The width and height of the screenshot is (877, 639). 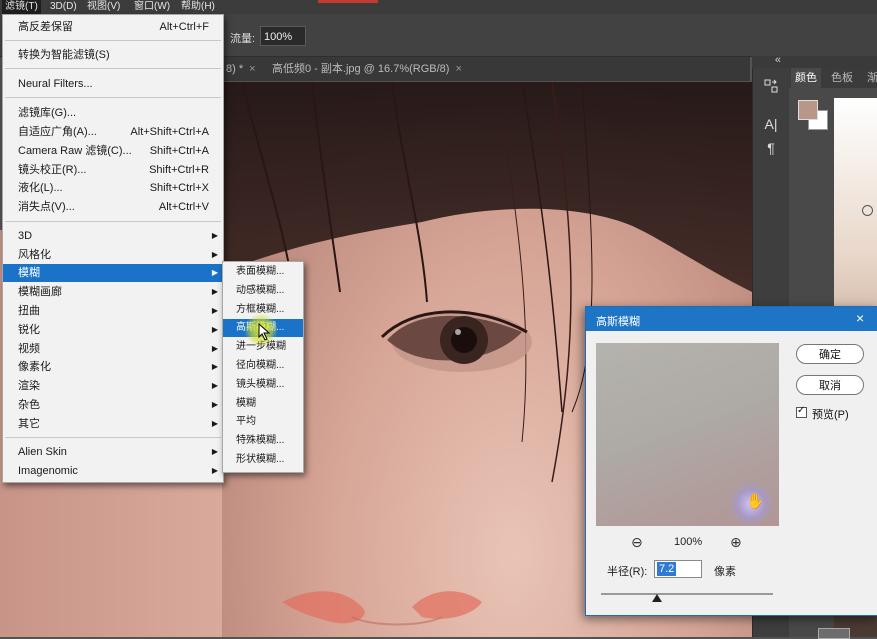 What do you see at coordinates (113, 236) in the screenshot?
I see `menu-item-3d: 3D ▶` at bounding box center [113, 236].